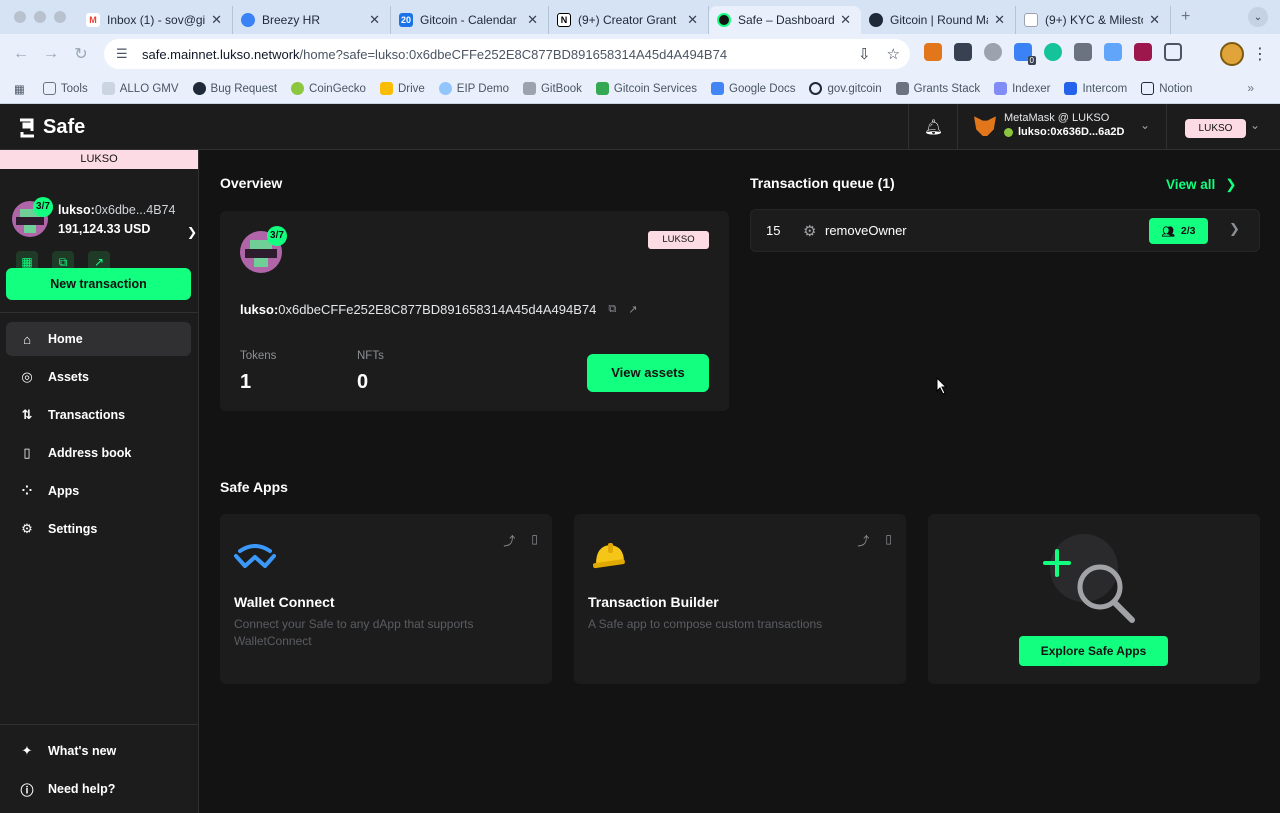  What do you see at coordinates (19, 89) in the screenshot?
I see `apps-grid-icon: ▦` at bounding box center [19, 89].